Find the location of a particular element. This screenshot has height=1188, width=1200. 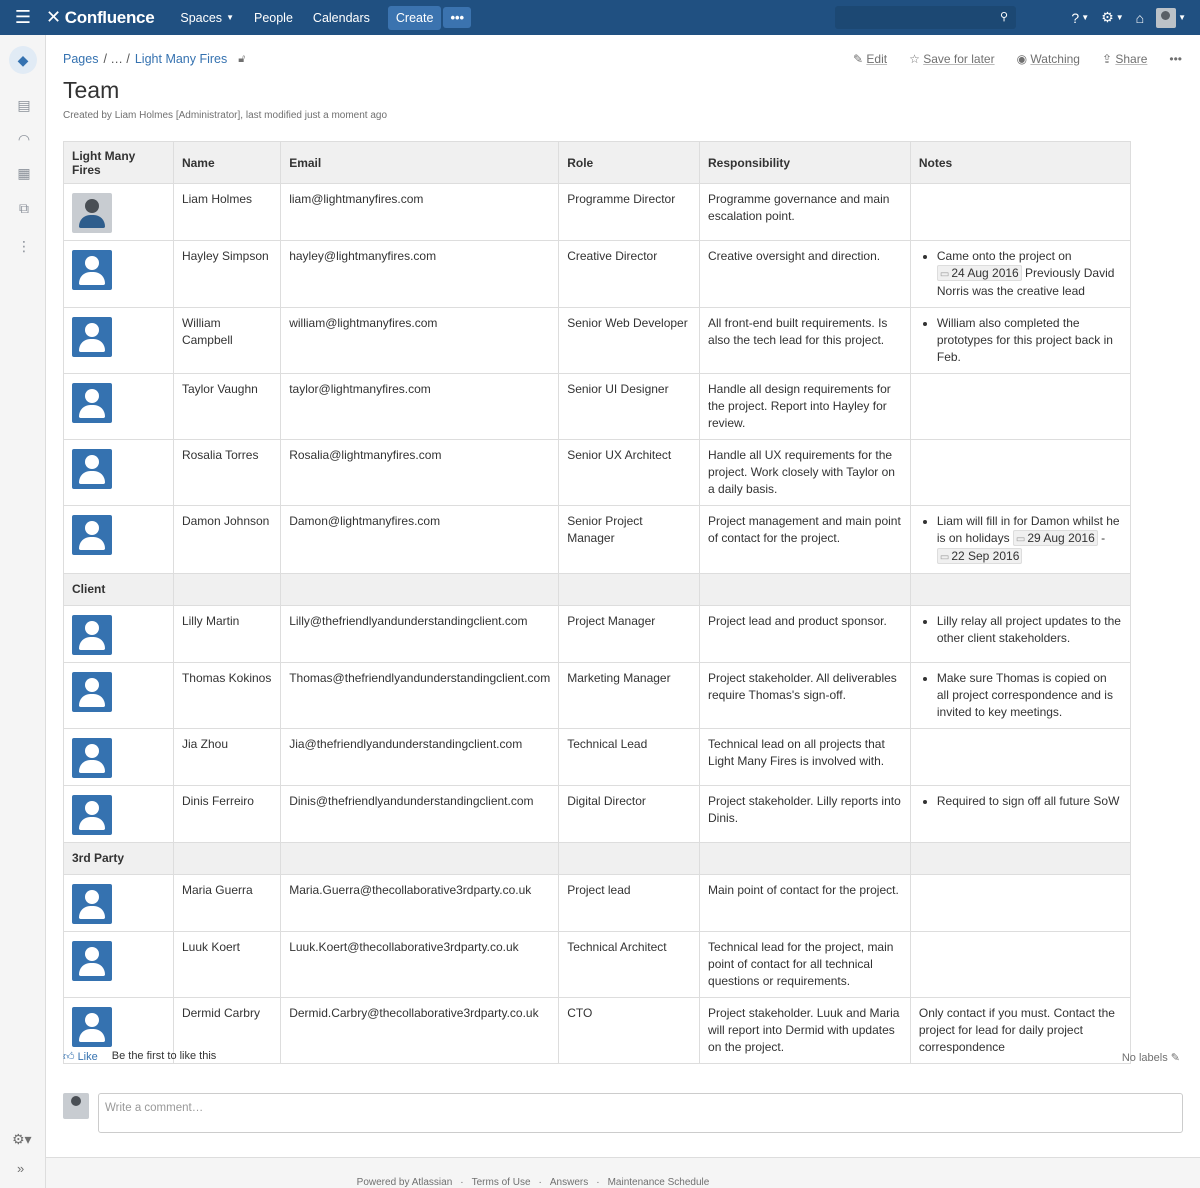

footer-link: Maintenance Schedule is located at coordinates (659, 1182).